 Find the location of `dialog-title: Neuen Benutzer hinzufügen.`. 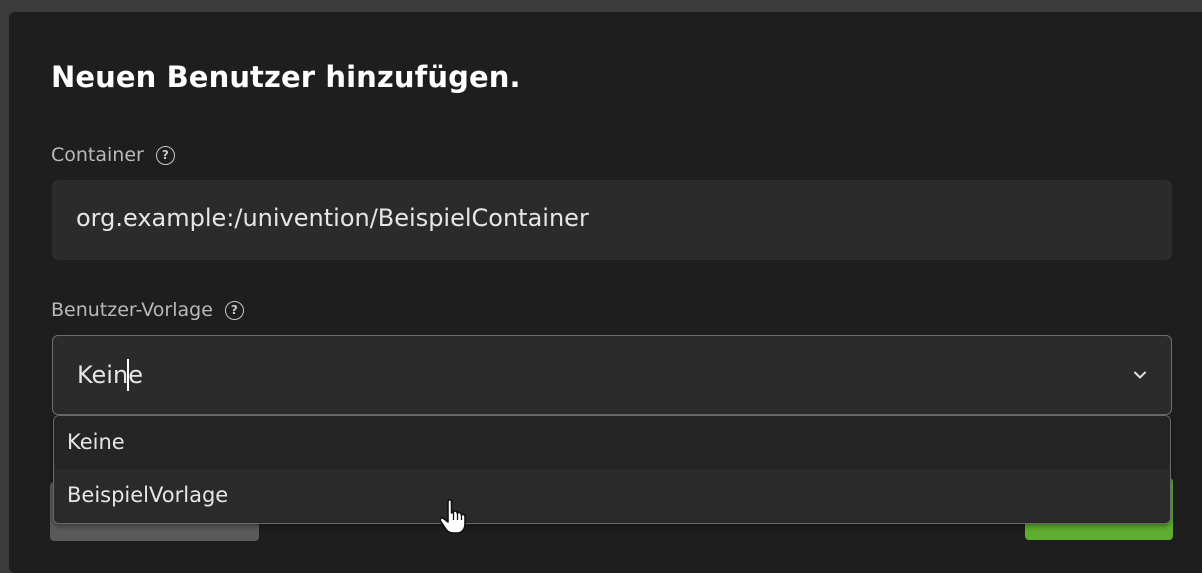

dialog-title: Neuen Benutzer hinzufügen. is located at coordinates (286, 77).